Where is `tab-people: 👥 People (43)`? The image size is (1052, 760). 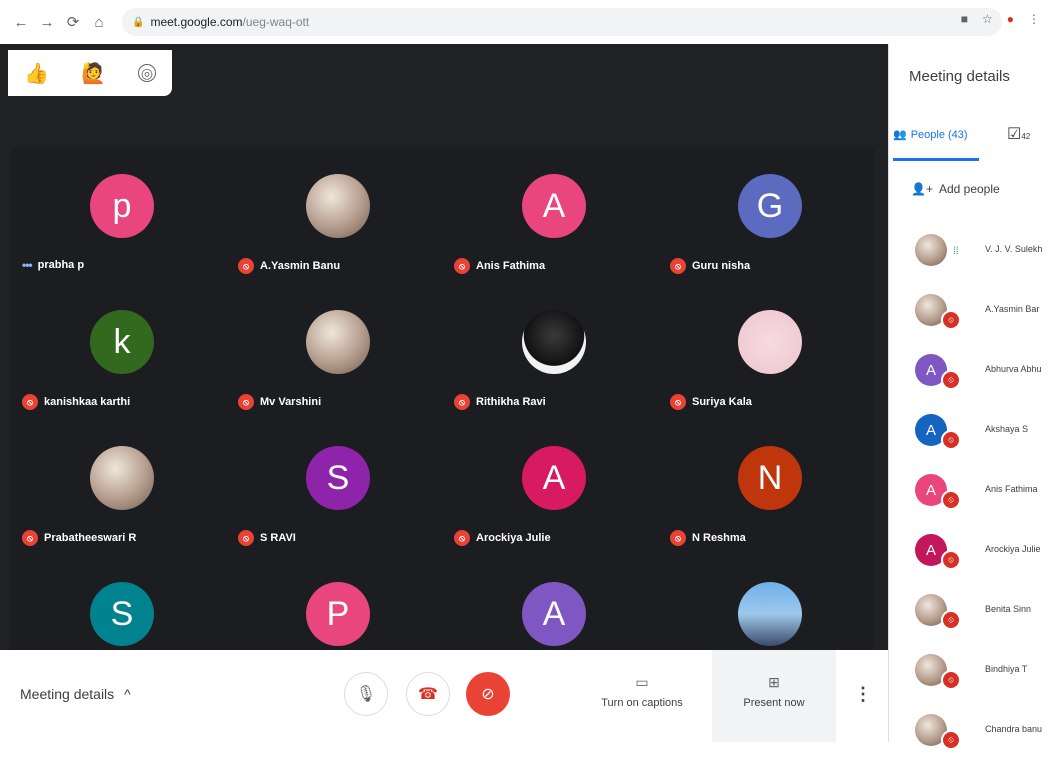 tab-people: 👥 People (43) is located at coordinates (930, 135).